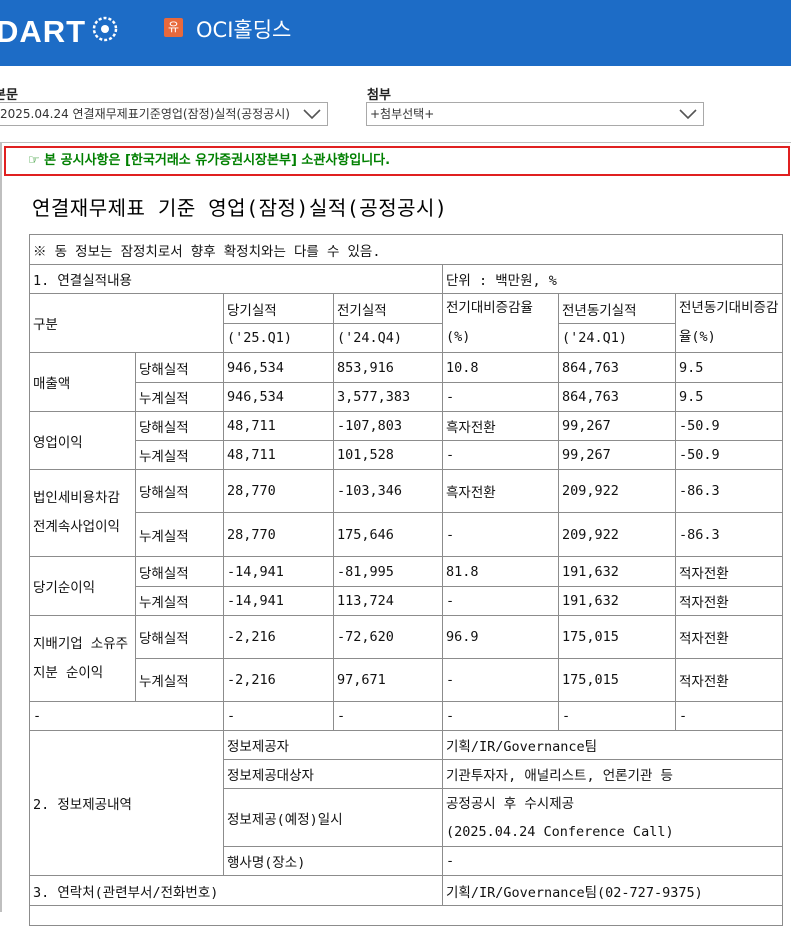 Image resolution: width=791 pixels, height=926 pixels. What do you see at coordinates (278, 338) in the screenshot?
I see `header-current-period: ('25.Q1)` at bounding box center [278, 338].